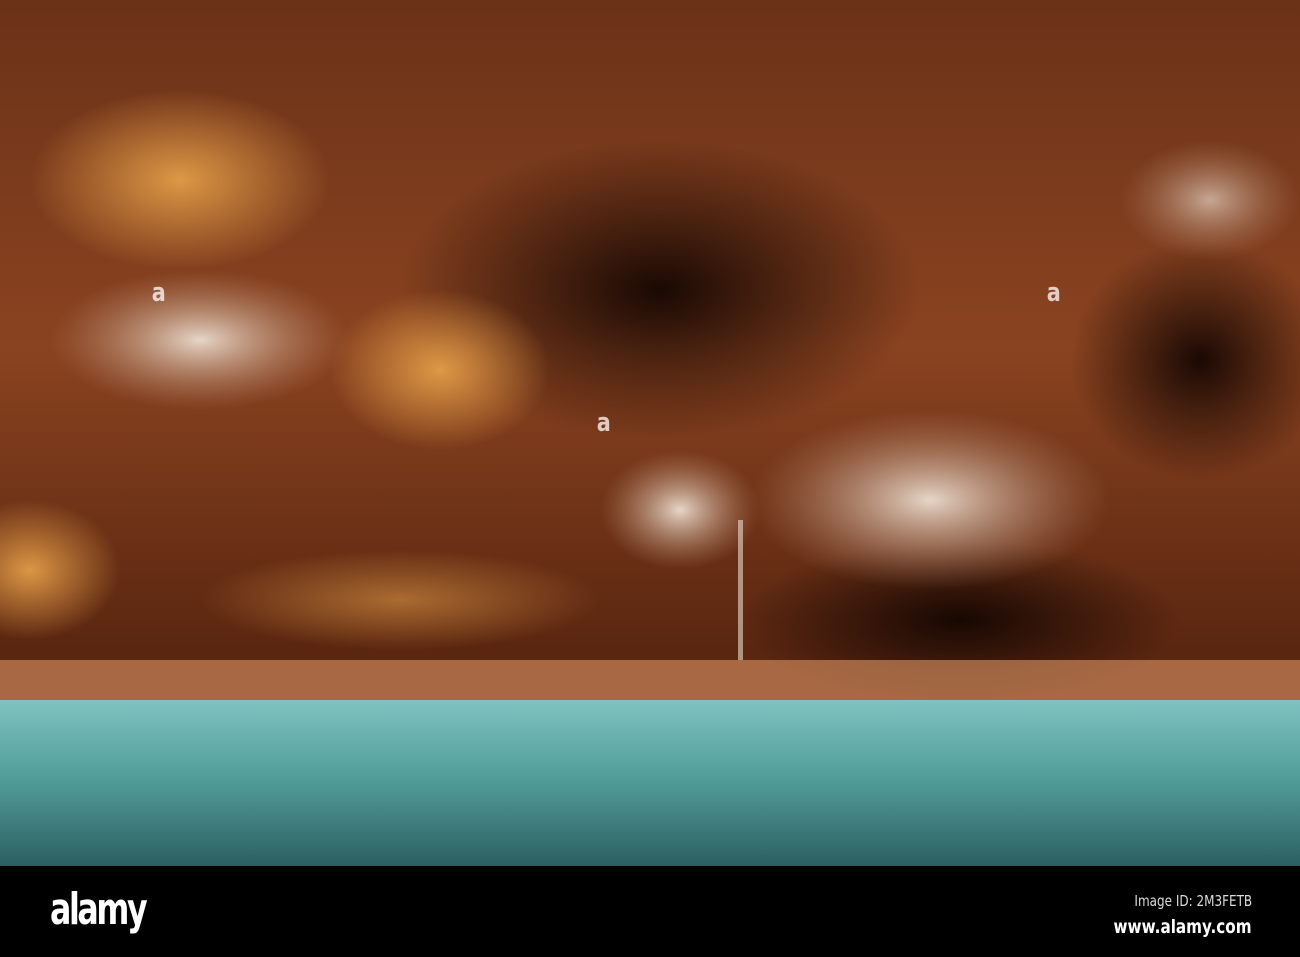  What do you see at coordinates (99, 909) in the screenshot?
I see `alamy-logo: alamy` at bounding box center [99, 909].